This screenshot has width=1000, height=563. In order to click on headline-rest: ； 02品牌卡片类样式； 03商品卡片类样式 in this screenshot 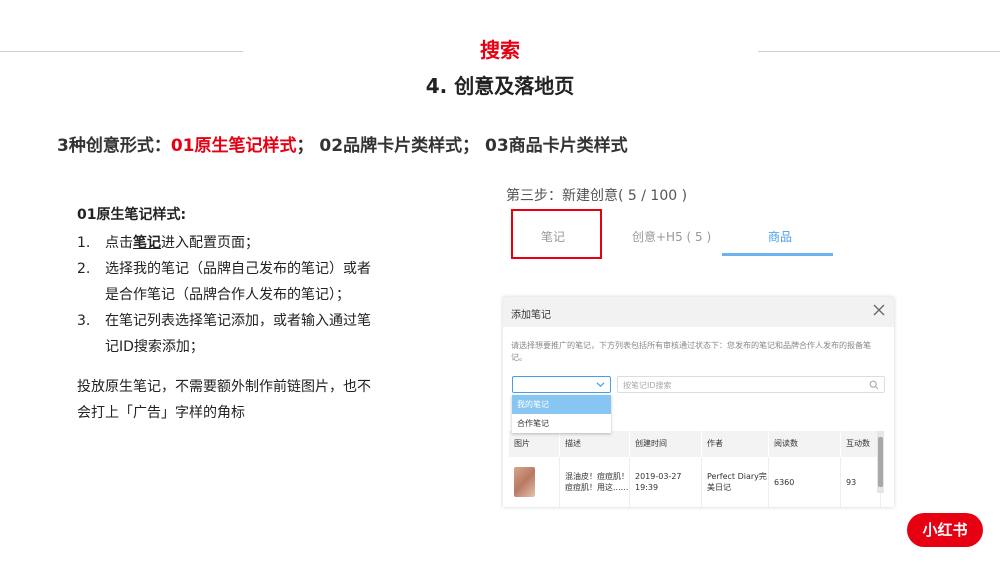, I will do `click(462, 146)`.